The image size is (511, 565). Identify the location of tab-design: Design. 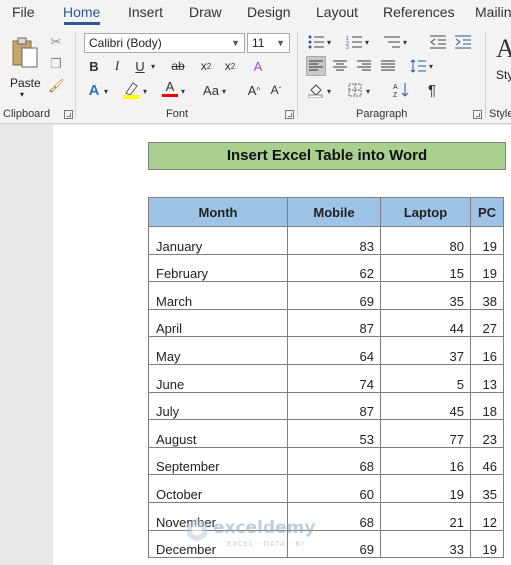
(269, 12).